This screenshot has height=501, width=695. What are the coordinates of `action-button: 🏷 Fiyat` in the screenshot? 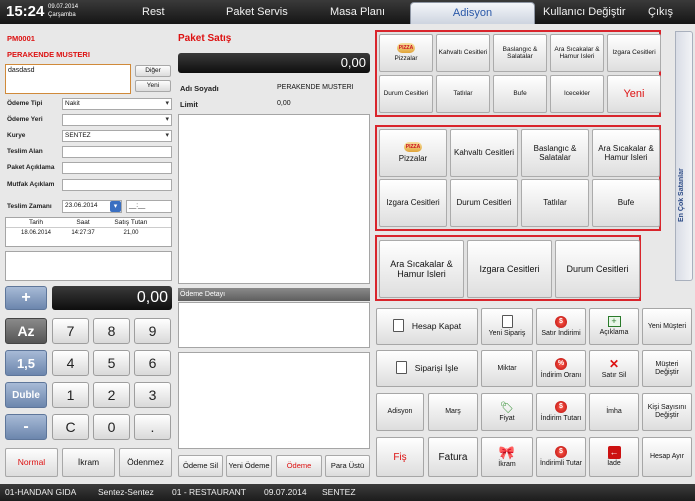 It's located at (507, 412).